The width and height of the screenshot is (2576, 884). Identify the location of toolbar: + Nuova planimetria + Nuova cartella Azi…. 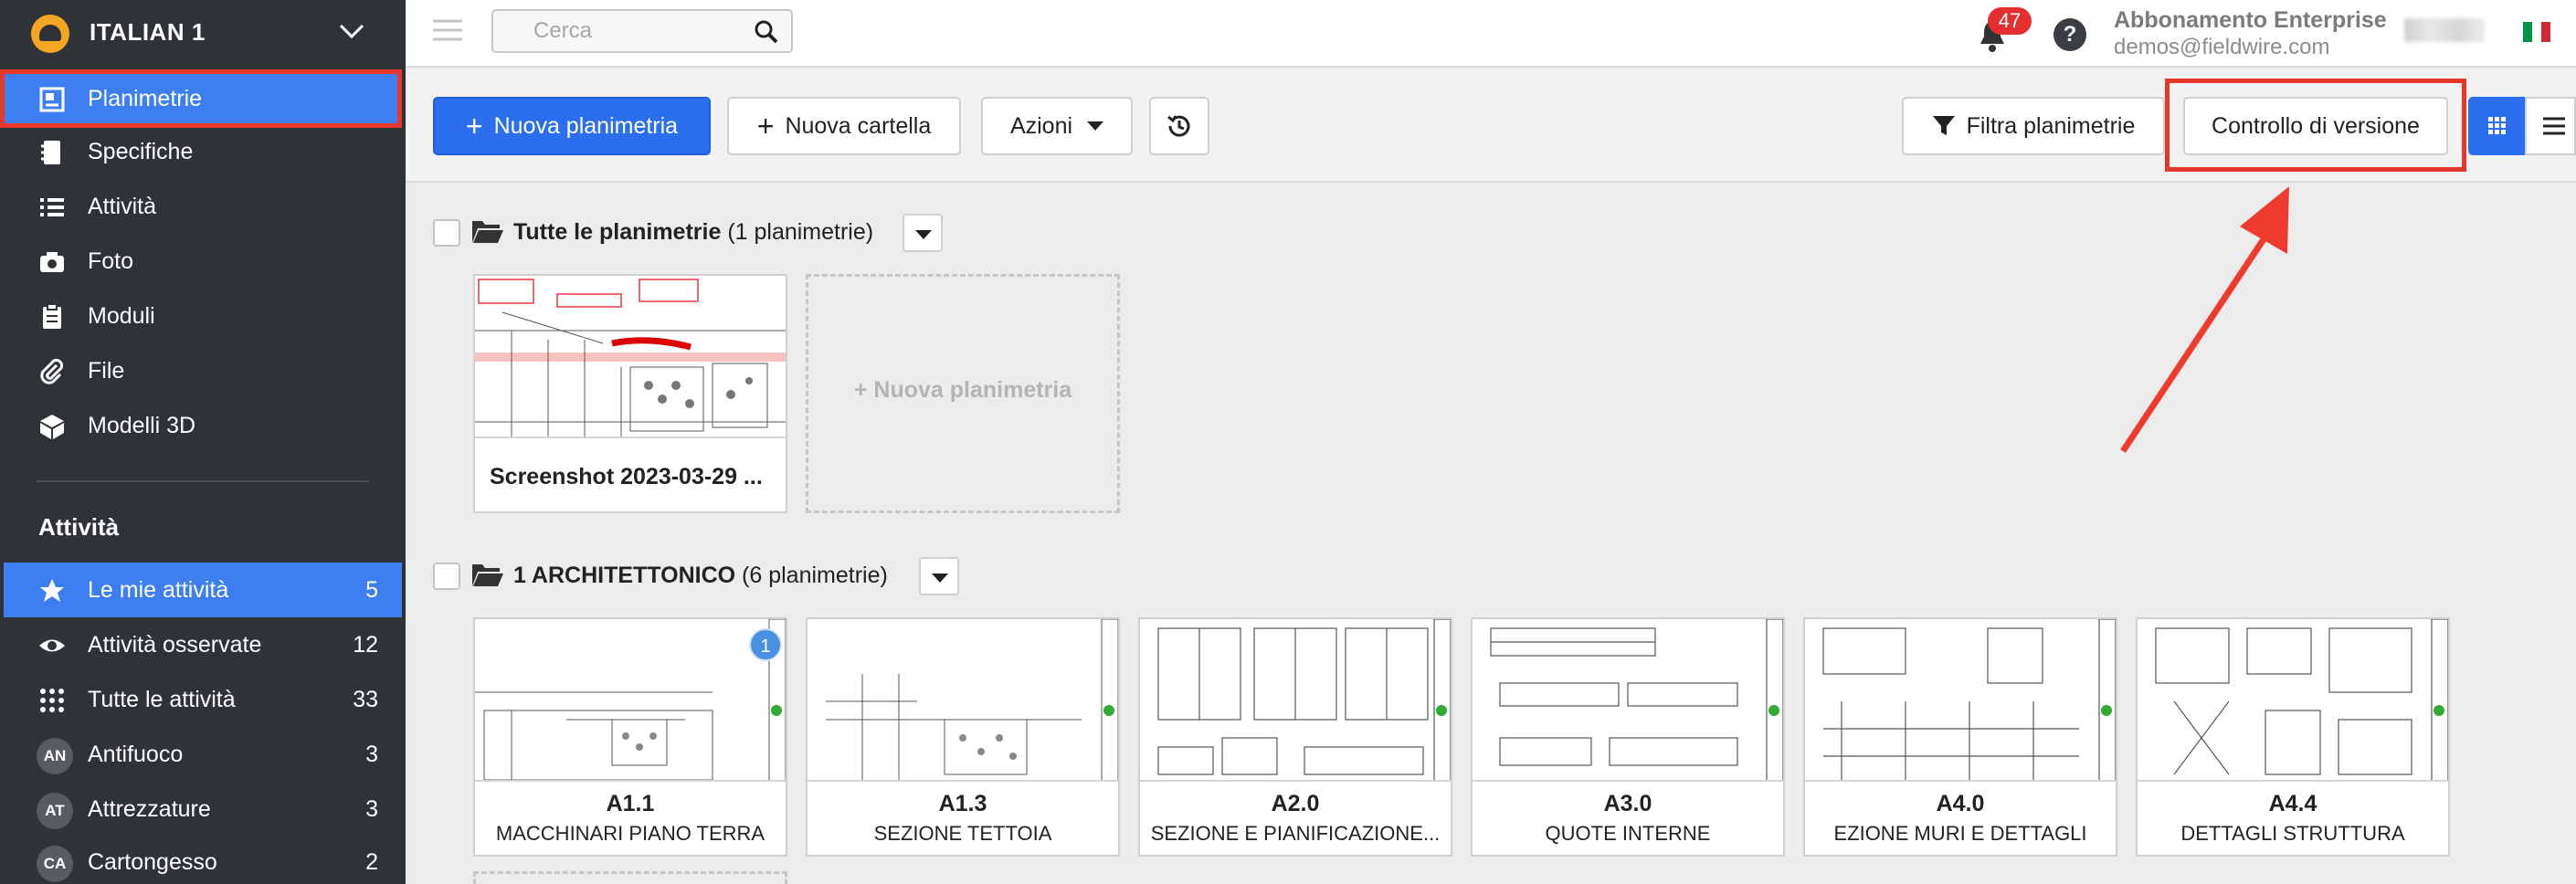
(1491, 126).